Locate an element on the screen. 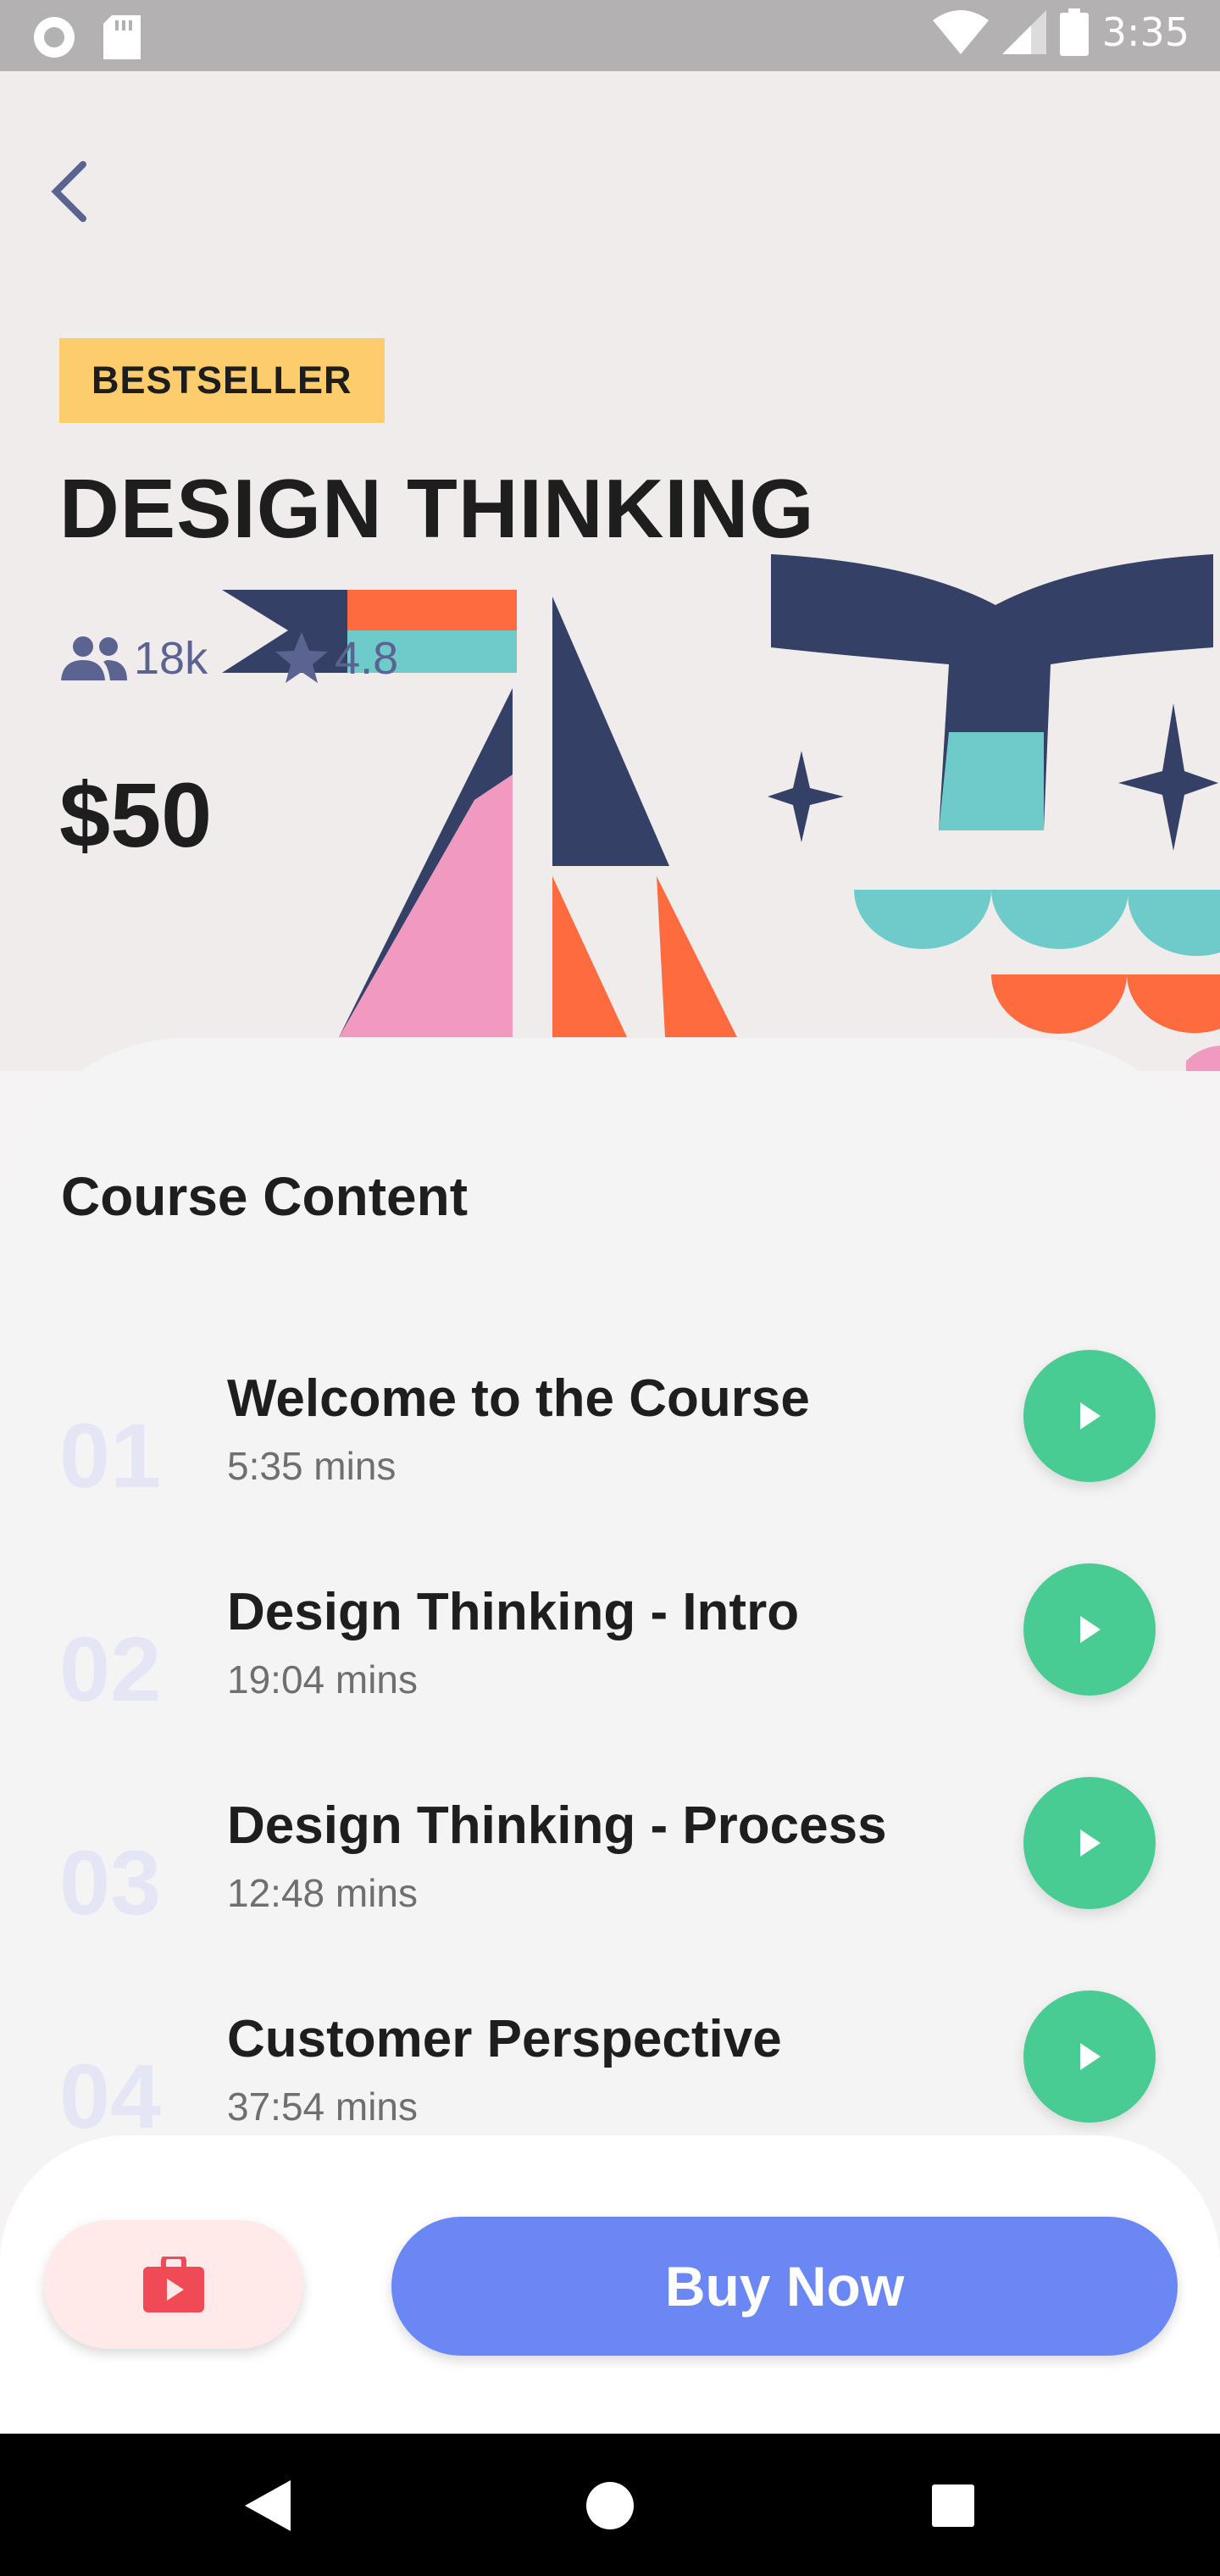  course-title: DESIGN THINKING is located at coordinates (437, 508).